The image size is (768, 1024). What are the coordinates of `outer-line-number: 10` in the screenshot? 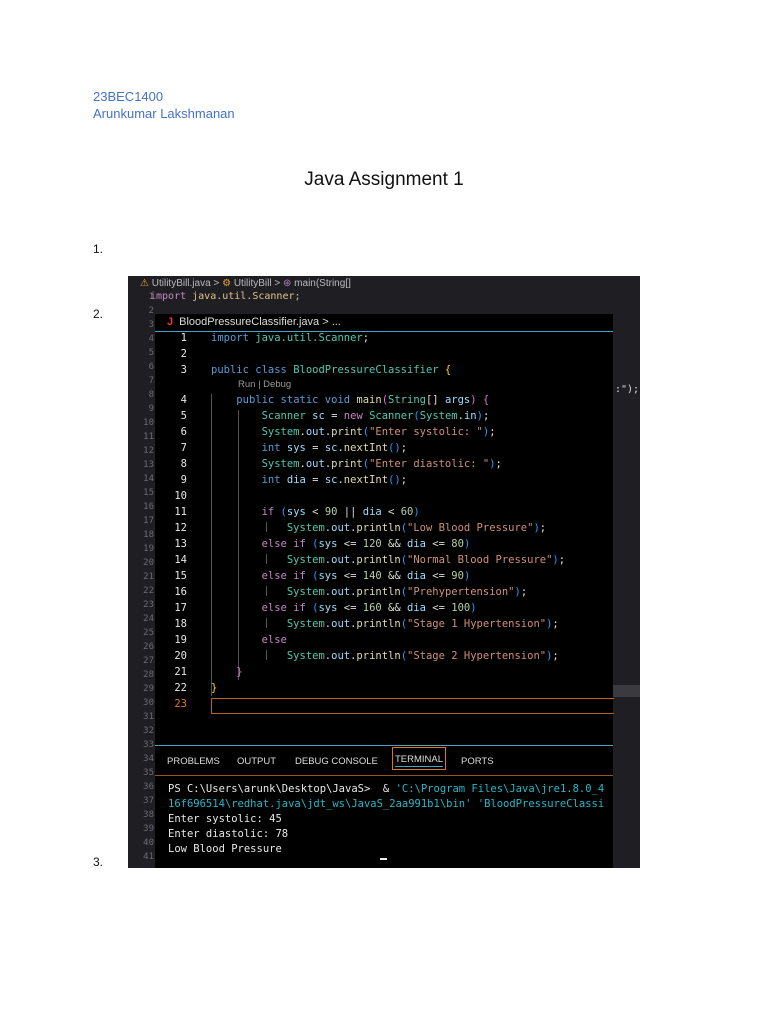 It's located at (148, 423).